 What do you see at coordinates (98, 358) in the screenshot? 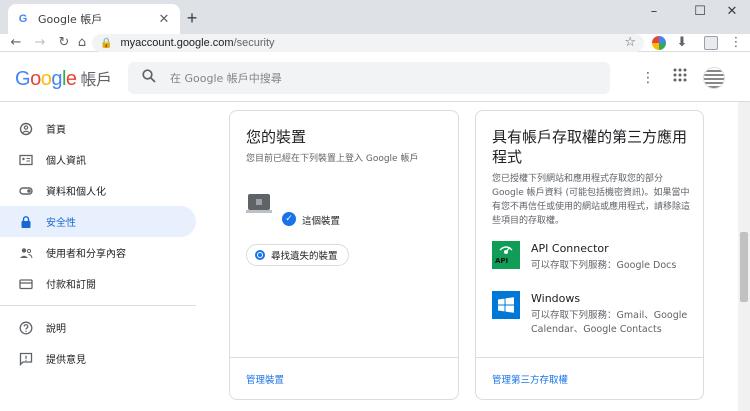
I see `sidebar-item: 提供意見` at bounding box center [98, 358].